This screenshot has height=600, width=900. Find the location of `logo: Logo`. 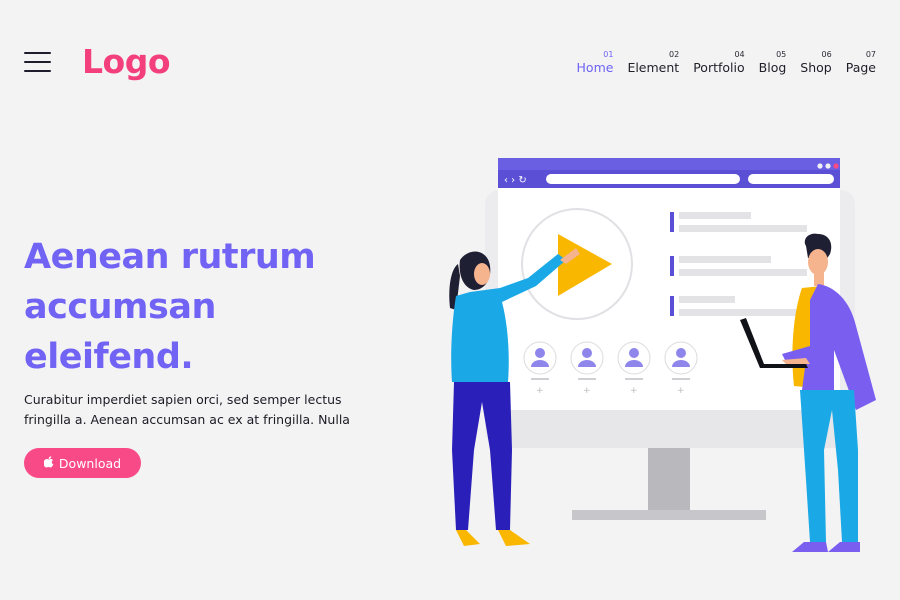

logo: Logo is located at coordinates (126, 62).